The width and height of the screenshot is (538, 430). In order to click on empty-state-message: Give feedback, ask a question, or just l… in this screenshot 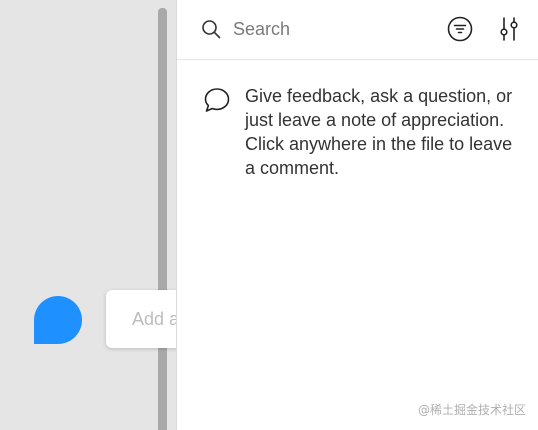, I will do `click(379, 132)`.